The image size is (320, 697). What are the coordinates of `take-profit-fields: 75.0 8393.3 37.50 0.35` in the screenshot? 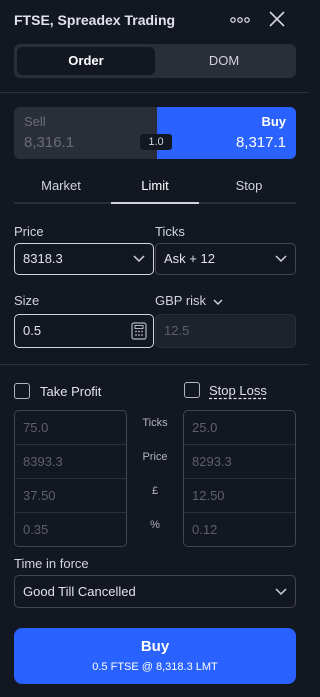 It's located at (70, 478).